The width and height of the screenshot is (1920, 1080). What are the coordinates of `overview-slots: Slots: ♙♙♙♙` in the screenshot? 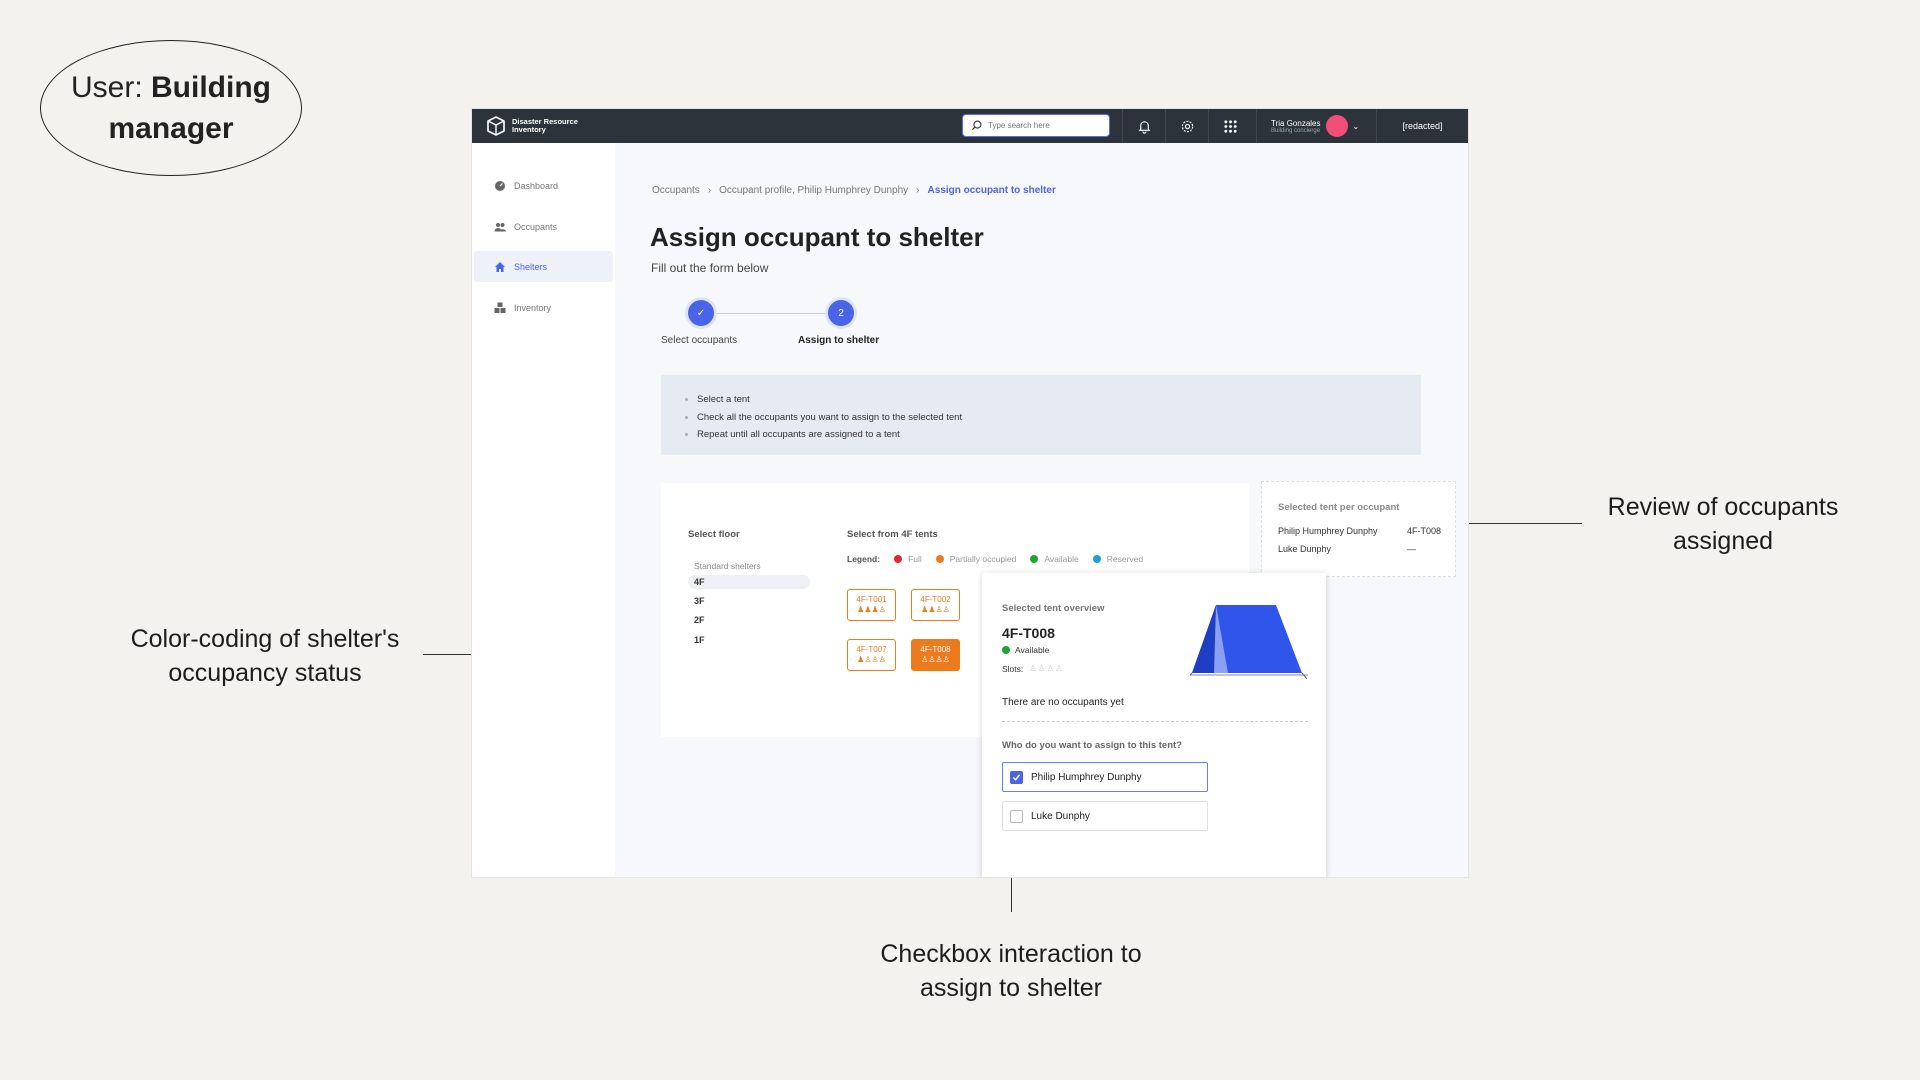 It's located at (1033, 668).